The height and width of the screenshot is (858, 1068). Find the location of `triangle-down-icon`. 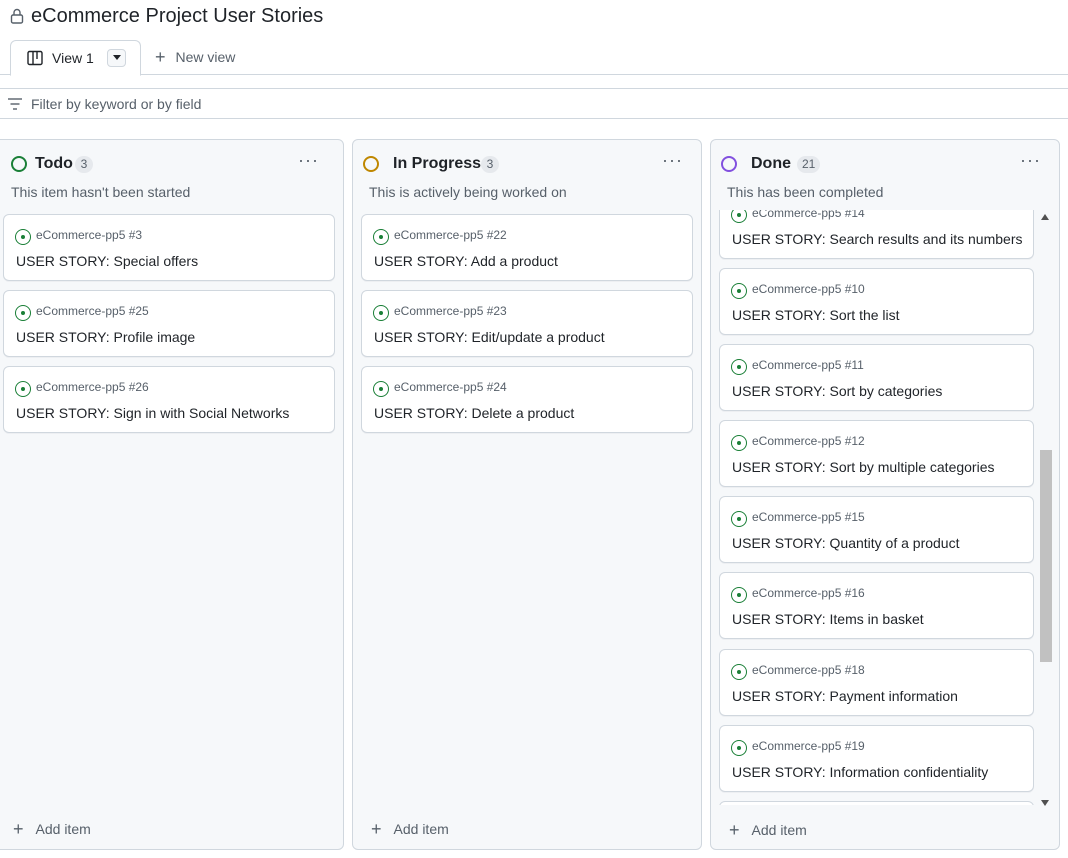

triangle-down-icon is located at coordinates (116, 57).